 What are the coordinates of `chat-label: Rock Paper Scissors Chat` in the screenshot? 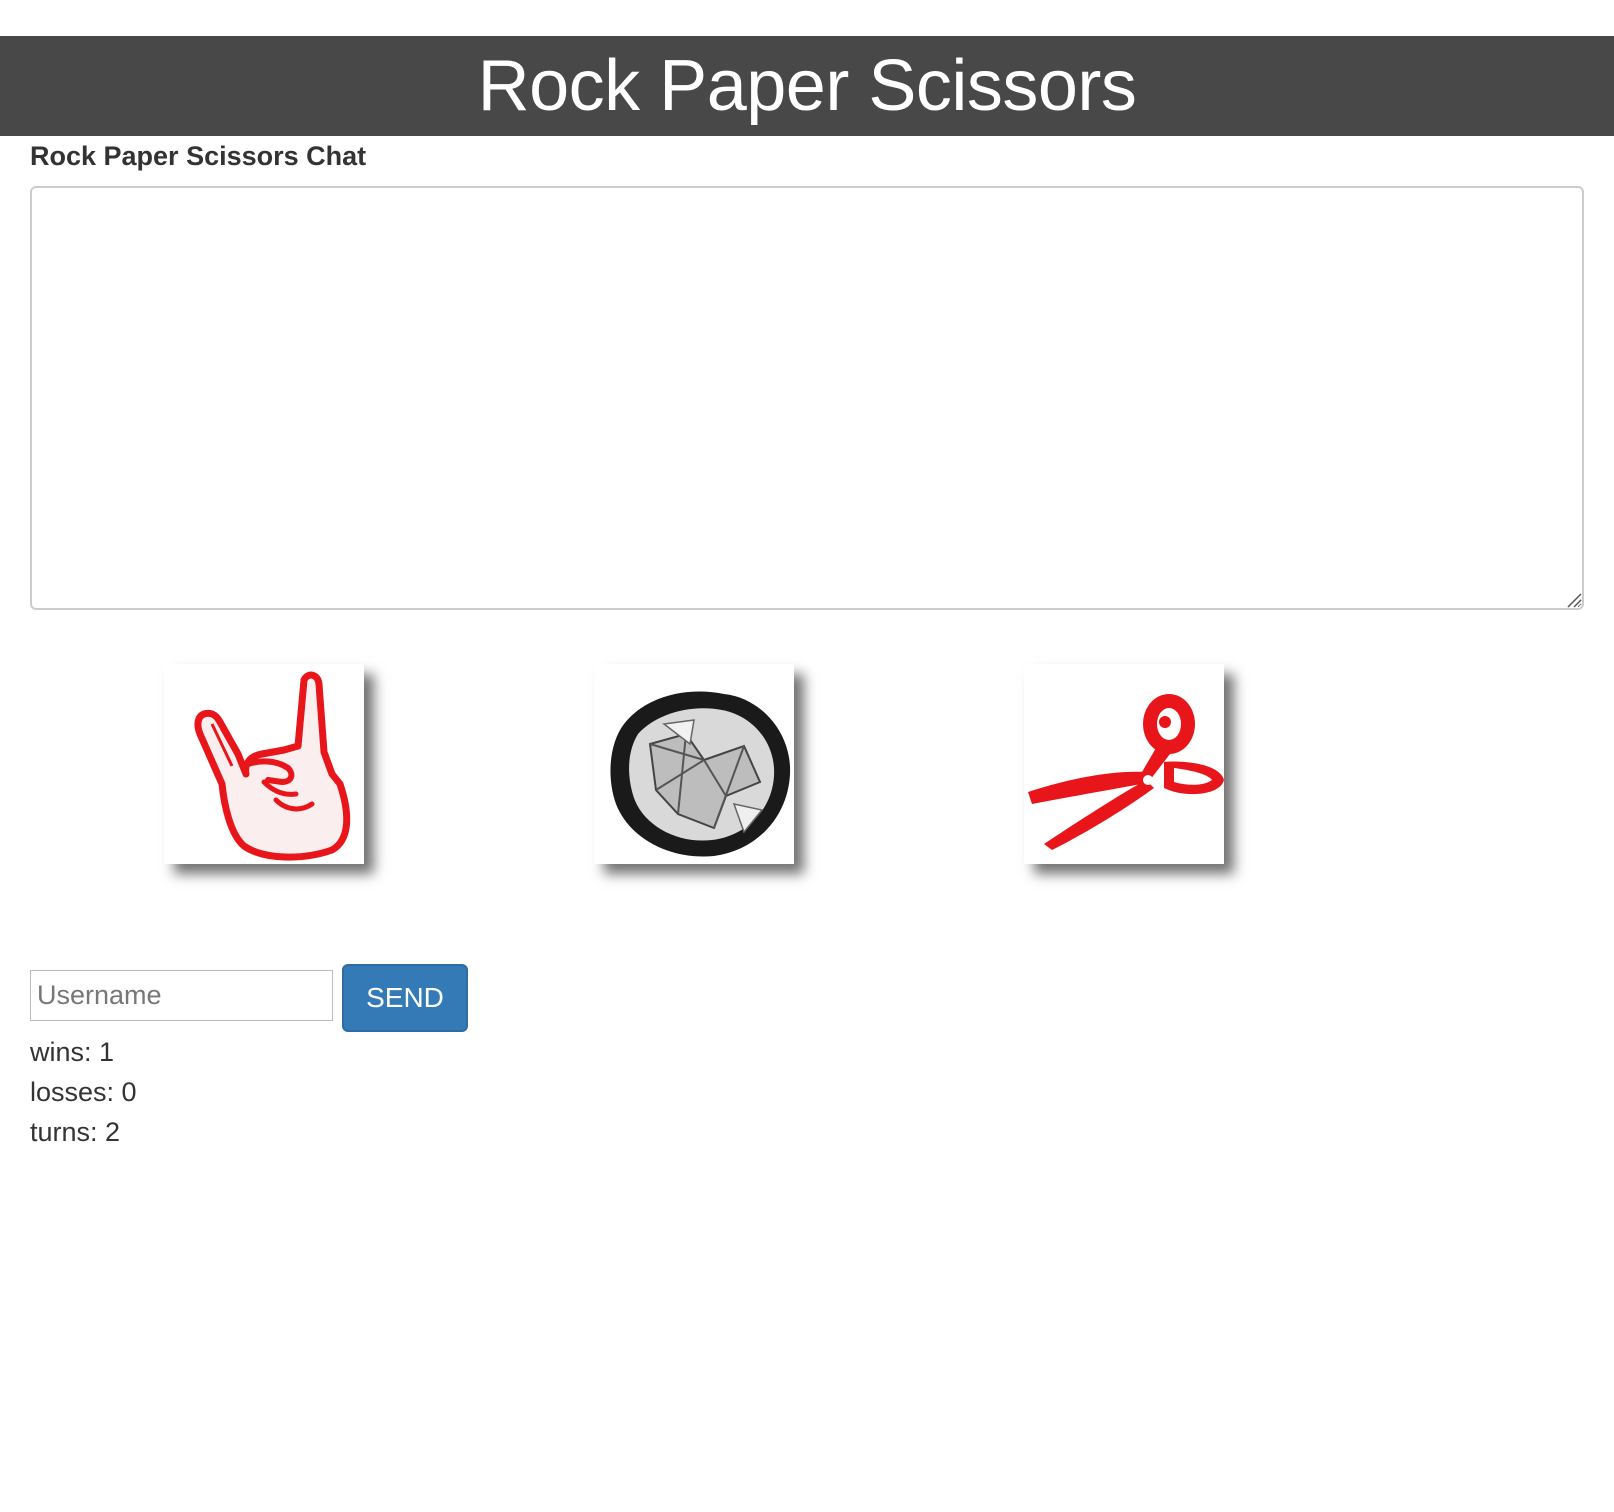 It's located at (198, 156).